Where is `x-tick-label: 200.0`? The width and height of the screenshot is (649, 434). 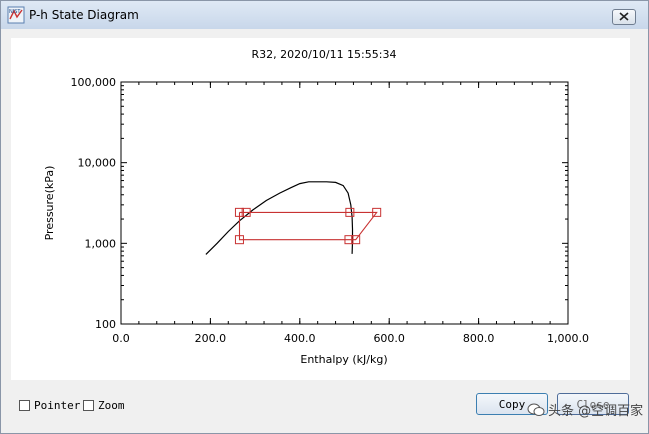 x-tick-label: 200.0 is located at coordinates (211, 338).